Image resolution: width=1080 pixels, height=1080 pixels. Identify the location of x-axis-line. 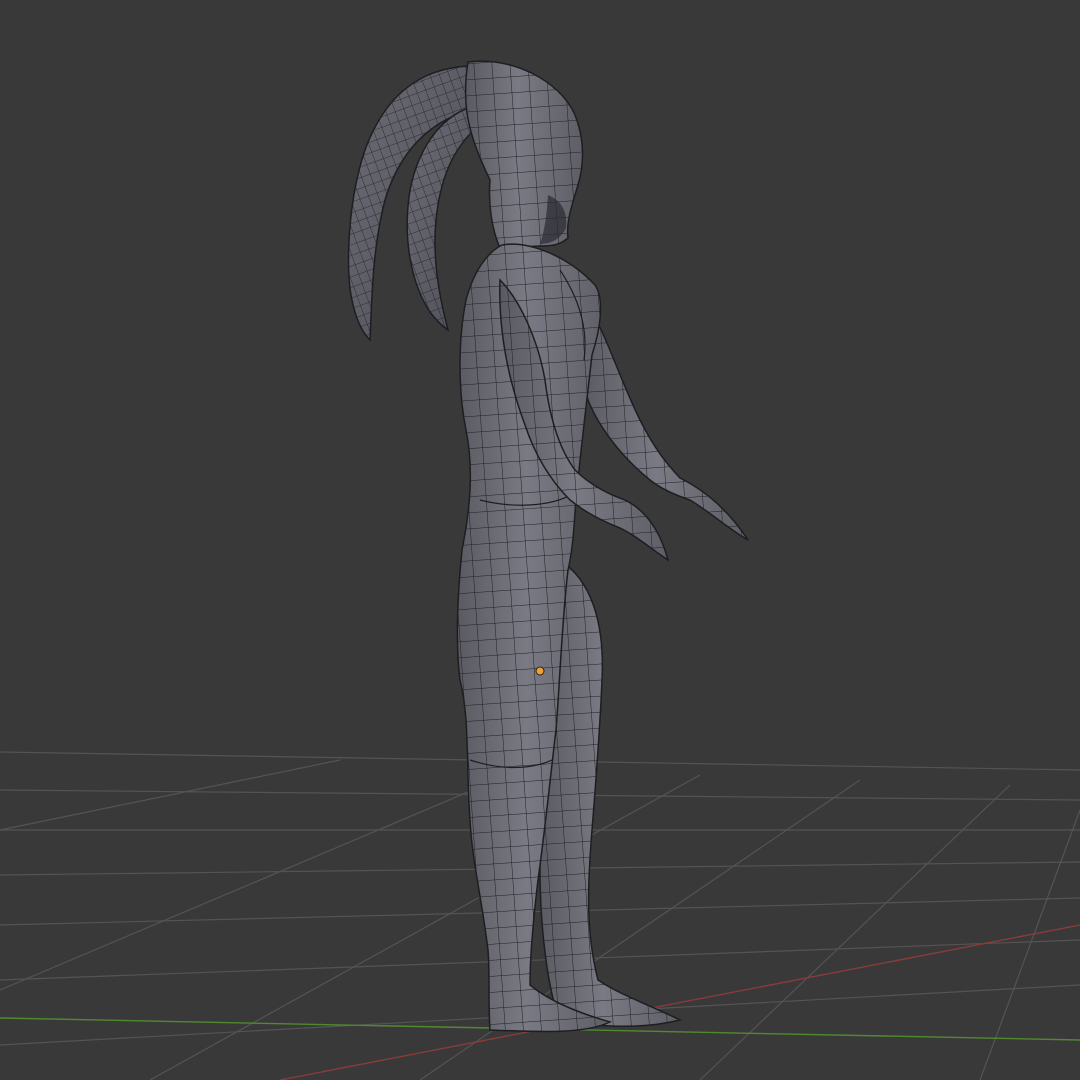
(679, 1002).